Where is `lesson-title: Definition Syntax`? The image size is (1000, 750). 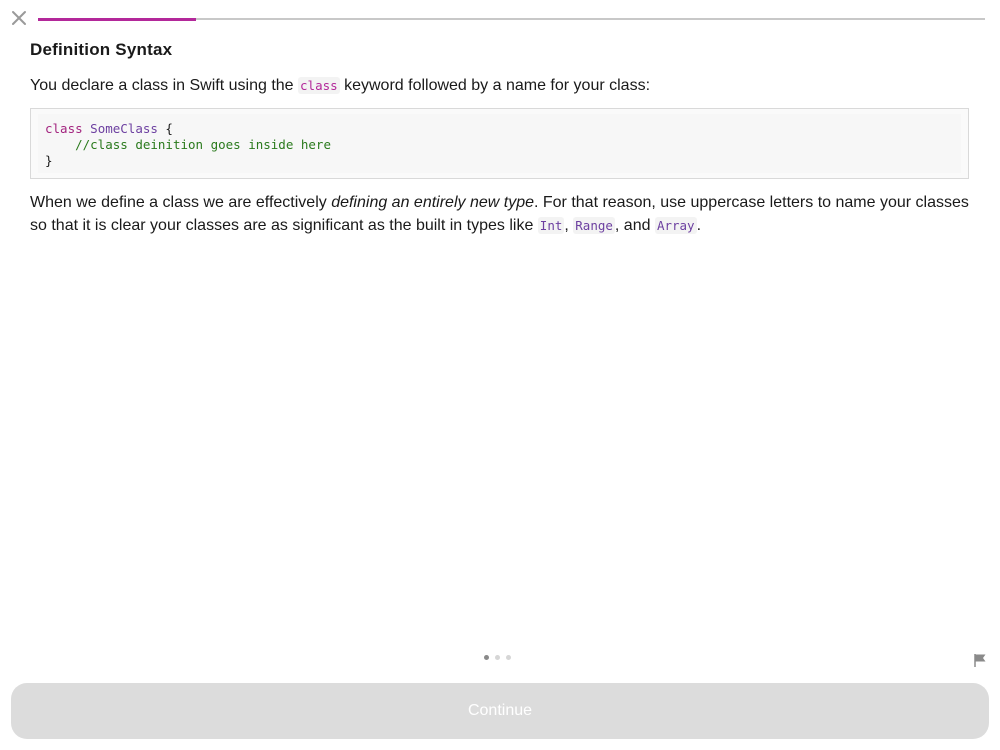
lesson-title: Definition Syntax is located at coordinates (101, 49).